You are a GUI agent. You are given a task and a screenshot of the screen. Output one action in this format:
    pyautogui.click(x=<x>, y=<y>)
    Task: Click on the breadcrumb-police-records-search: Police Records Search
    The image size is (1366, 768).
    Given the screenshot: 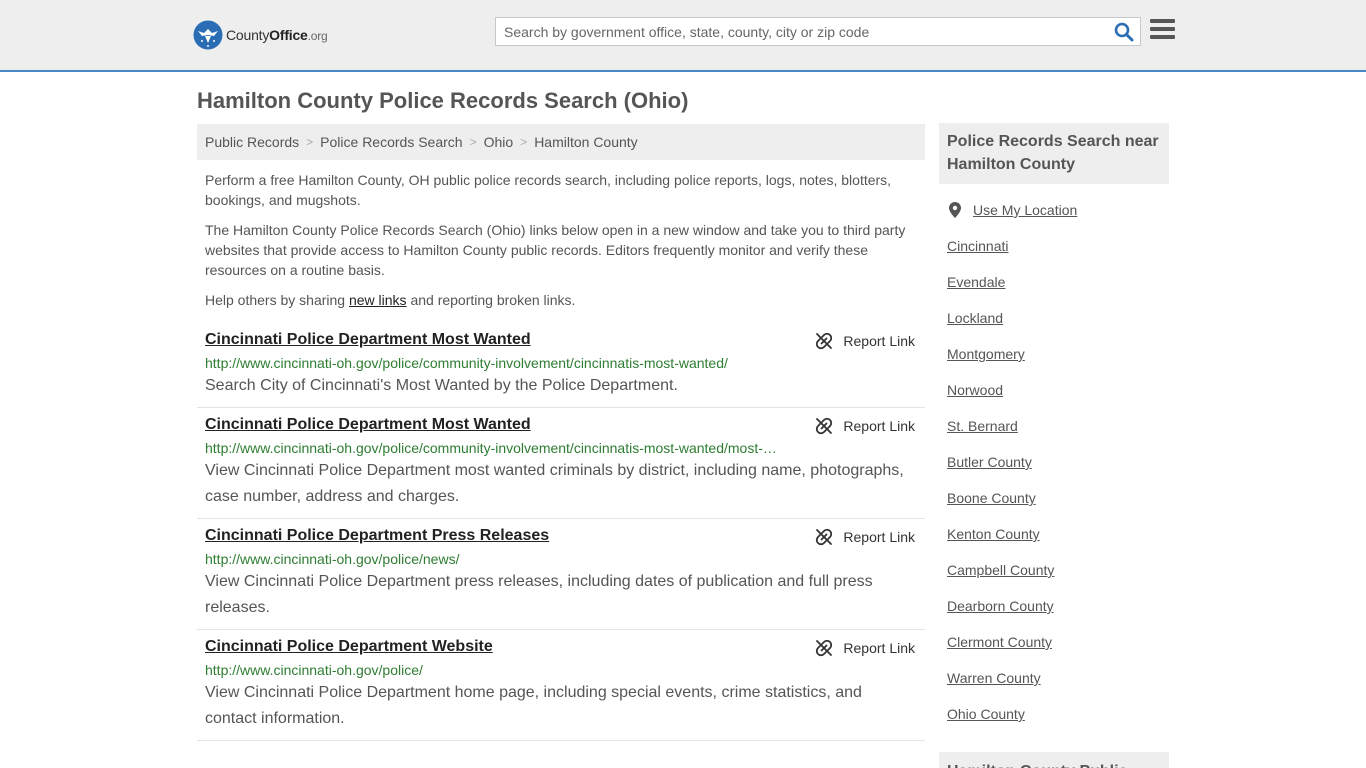 What is the action you would take?
    pyautogui.click(x=391, y=142)
    